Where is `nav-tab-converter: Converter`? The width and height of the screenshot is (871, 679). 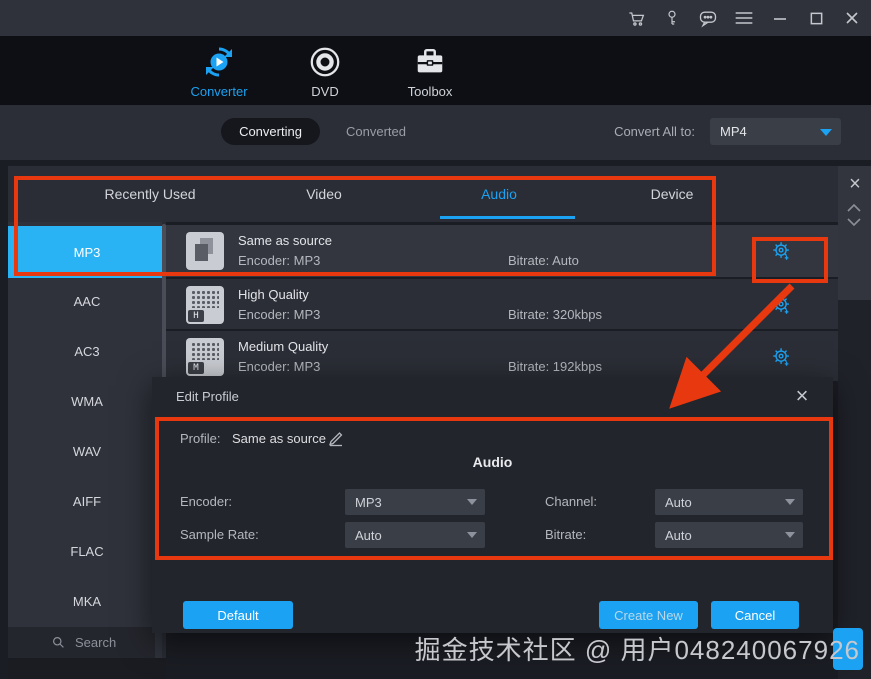 nav-tab-converter: Converter is located at coordinates (219, 76).